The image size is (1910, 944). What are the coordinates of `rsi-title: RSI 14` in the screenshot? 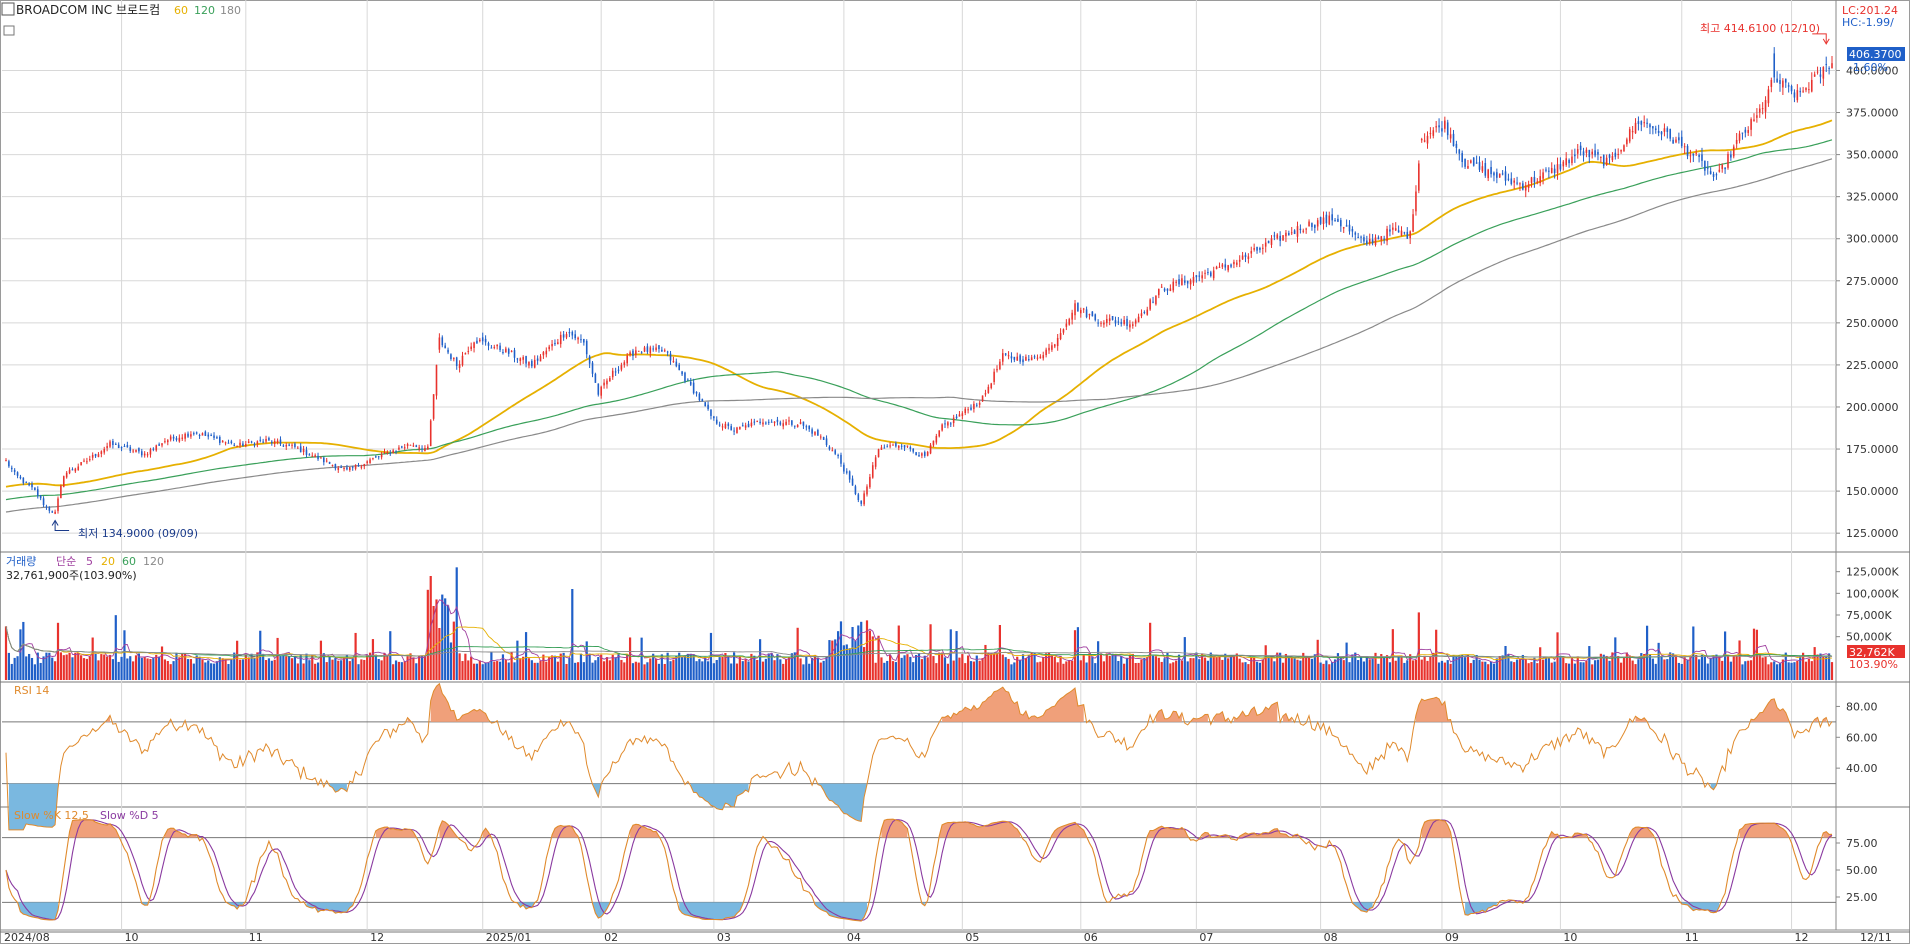 It's located at (31, 690).